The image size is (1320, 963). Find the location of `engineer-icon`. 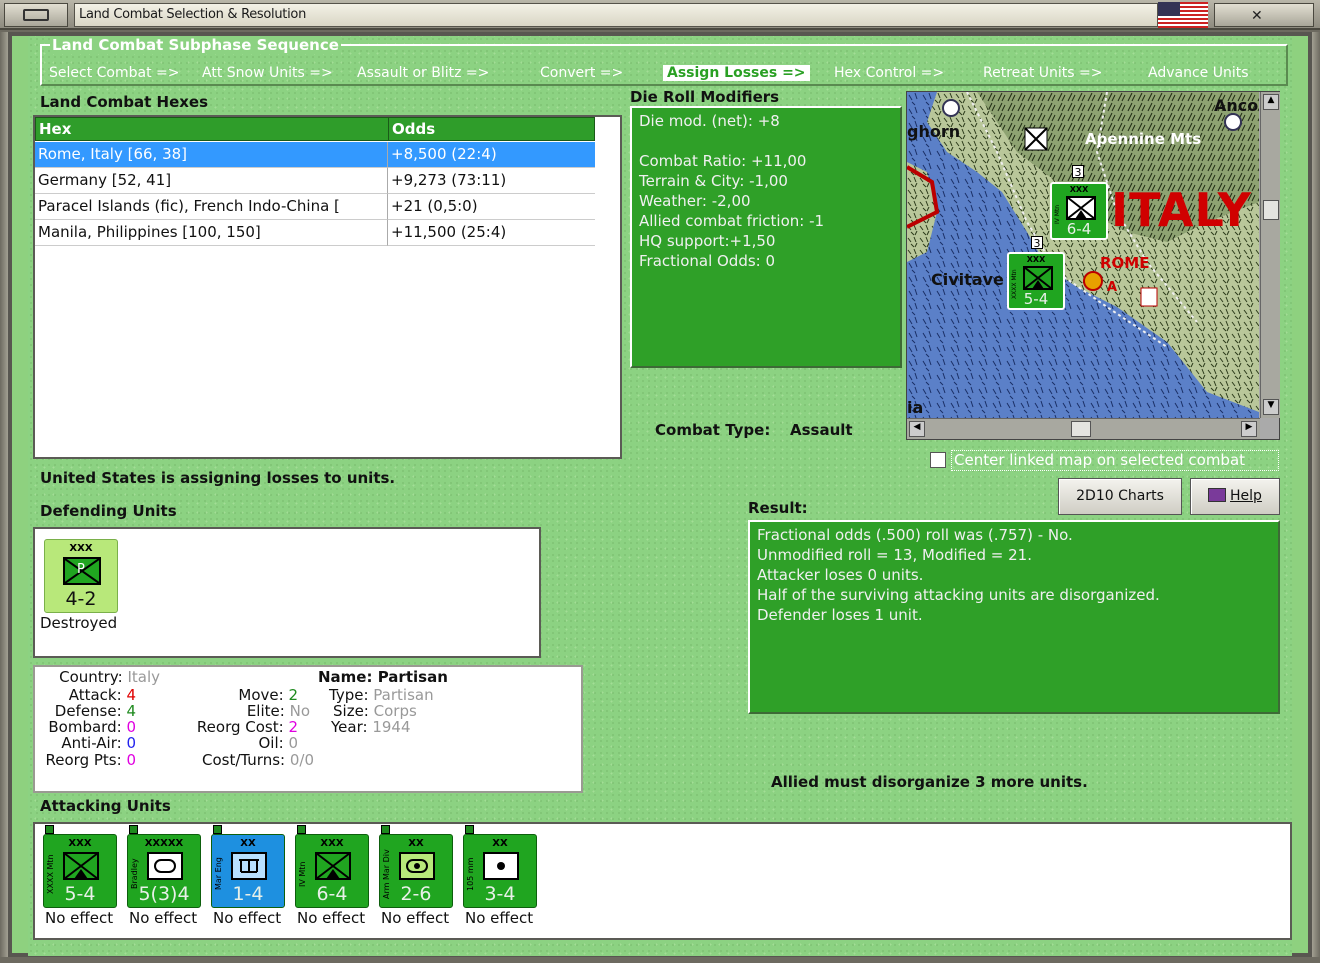

engineer-icon is located at coordinates (249, 868).